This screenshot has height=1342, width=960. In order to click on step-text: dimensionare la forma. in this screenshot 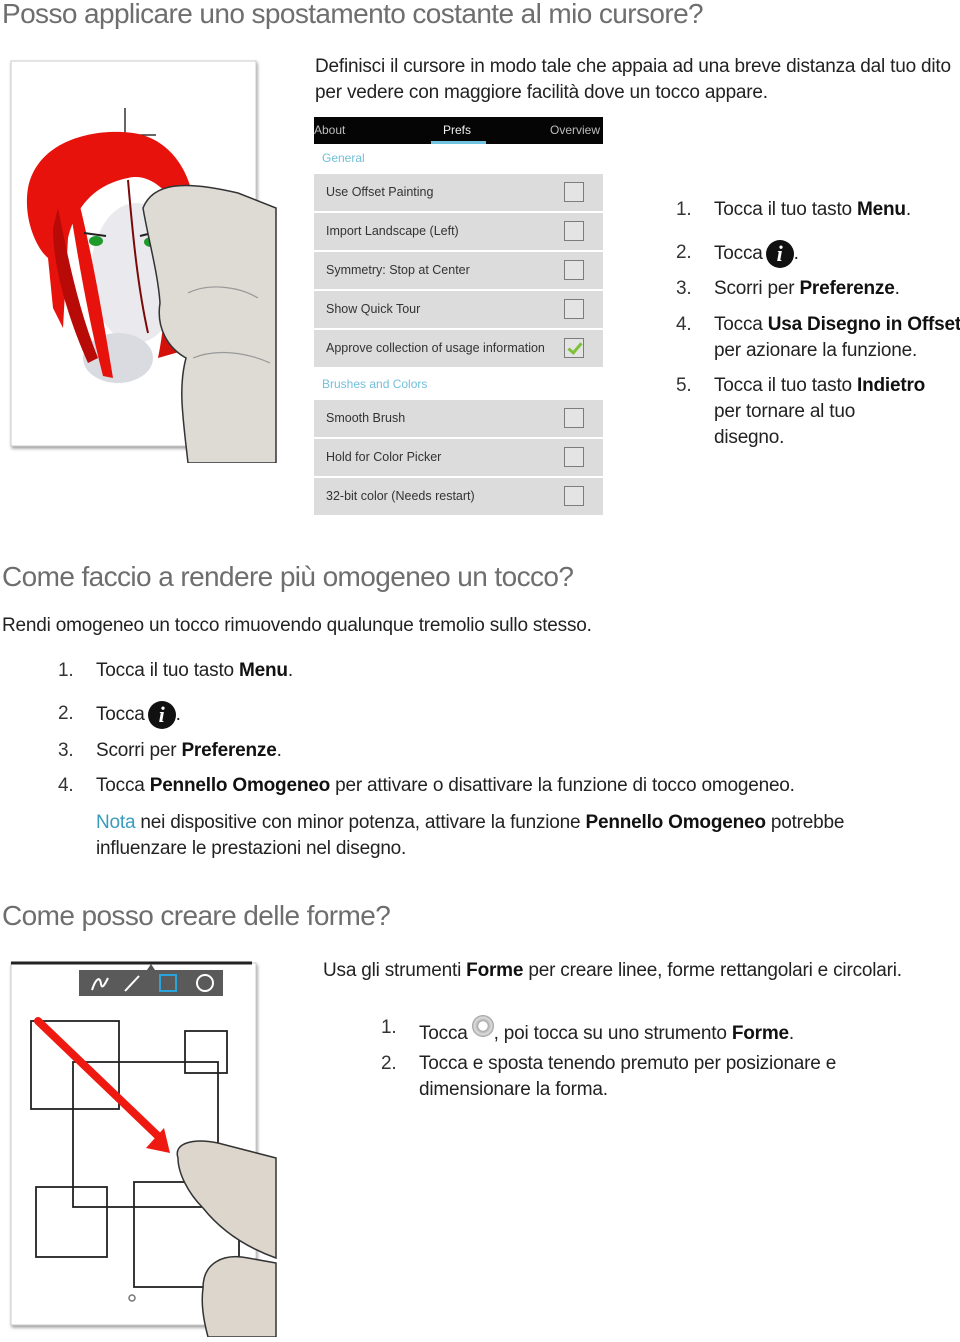, I will do `click(513, 1089)`.